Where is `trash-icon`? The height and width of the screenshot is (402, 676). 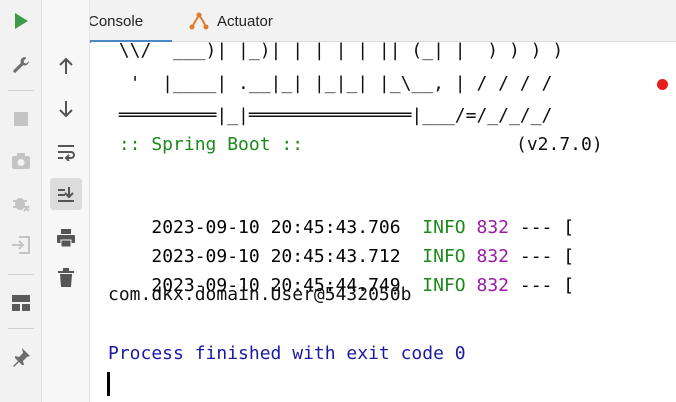 trash-icon is located at coordinates (66, 278).